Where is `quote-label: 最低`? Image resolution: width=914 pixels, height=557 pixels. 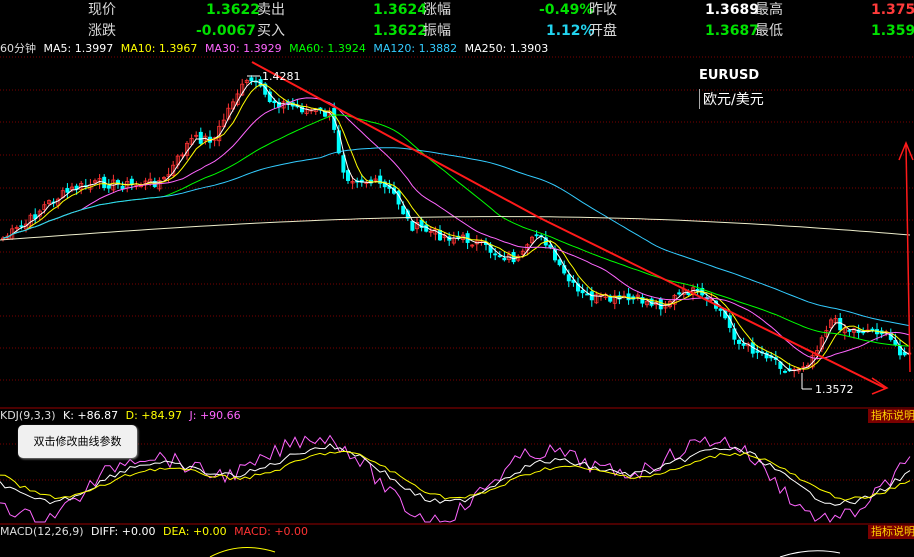
quote-label: 最低 is located at coordinates (769, 31).